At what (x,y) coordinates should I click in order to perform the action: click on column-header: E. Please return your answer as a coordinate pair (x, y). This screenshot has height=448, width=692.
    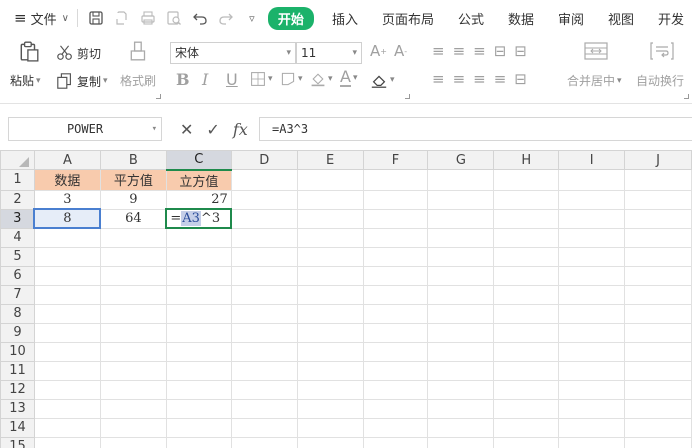
    Looking at the image, I should click on (330, 160).